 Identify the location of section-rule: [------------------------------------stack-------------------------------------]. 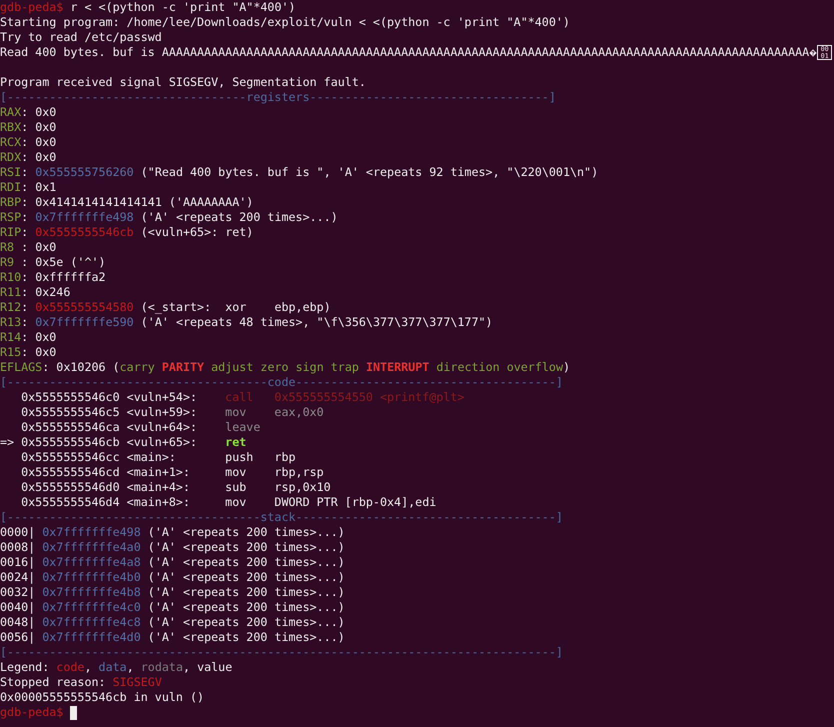
(281, 517).